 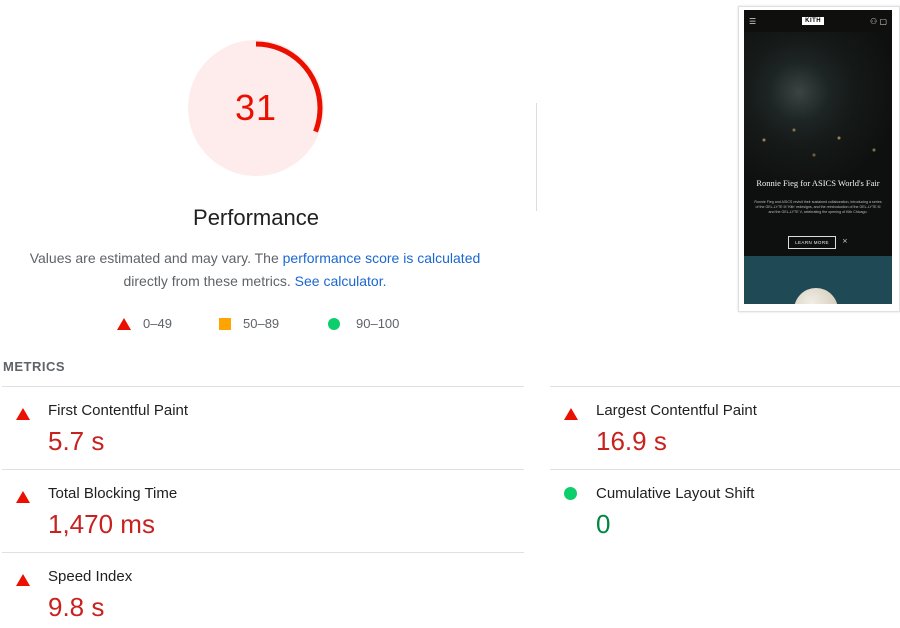 What do you see at coordinates (118, 410) in the screenshot?
I see `metric-name: First Contentful Paint` at bounding box center [118, 410].